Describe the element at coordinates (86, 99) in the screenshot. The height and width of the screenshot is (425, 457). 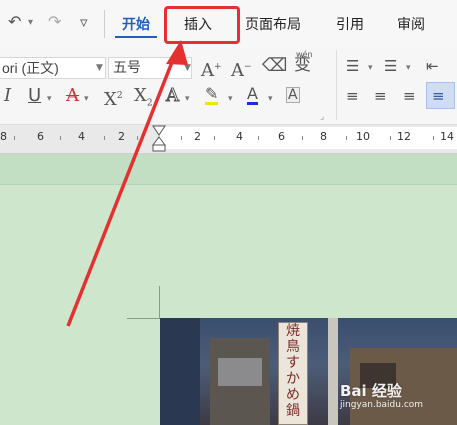
I see `strikethrough-dropdown-icon: ▾` at that location.